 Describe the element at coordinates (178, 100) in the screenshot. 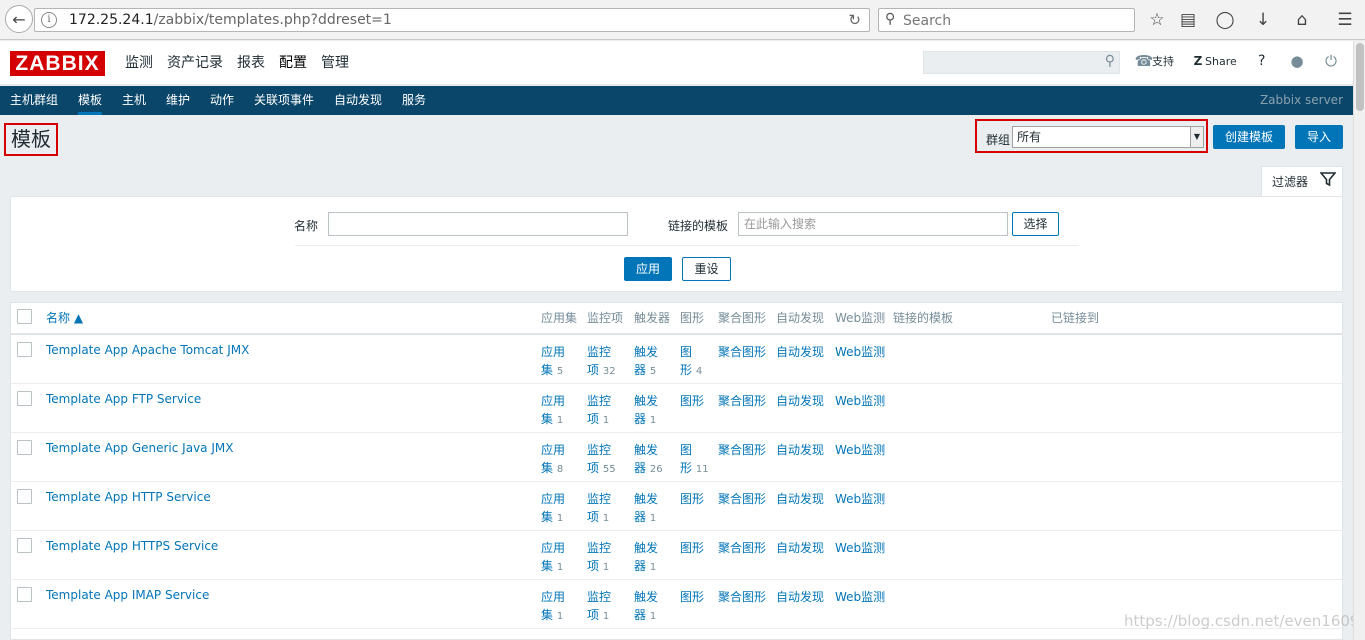

I see `submenu-maintenance: 维护` at that location.